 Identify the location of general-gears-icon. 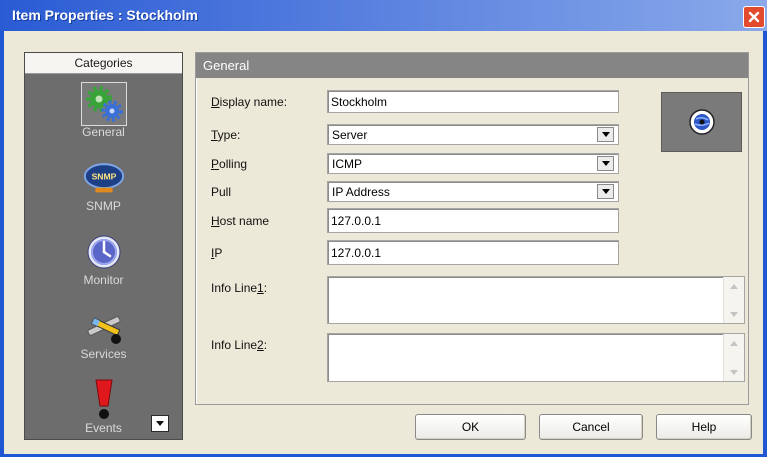
(104, 104).